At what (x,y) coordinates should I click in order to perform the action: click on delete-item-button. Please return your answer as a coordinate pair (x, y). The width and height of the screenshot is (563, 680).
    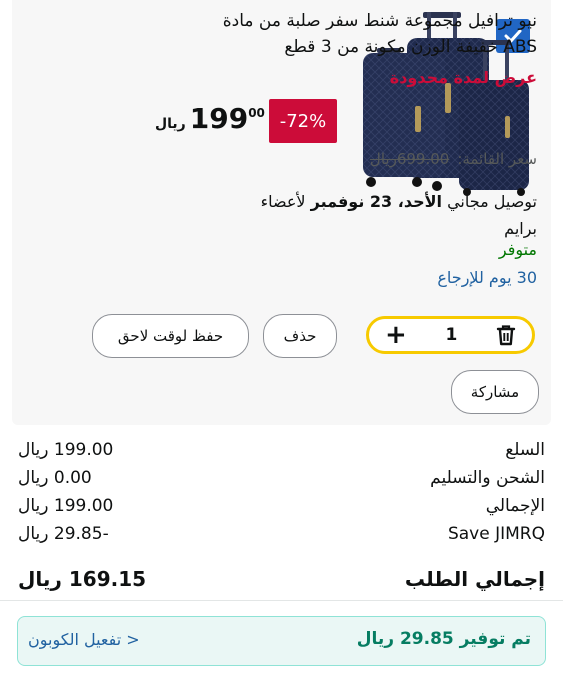
    Looking at the image, I should click on (506, 335).